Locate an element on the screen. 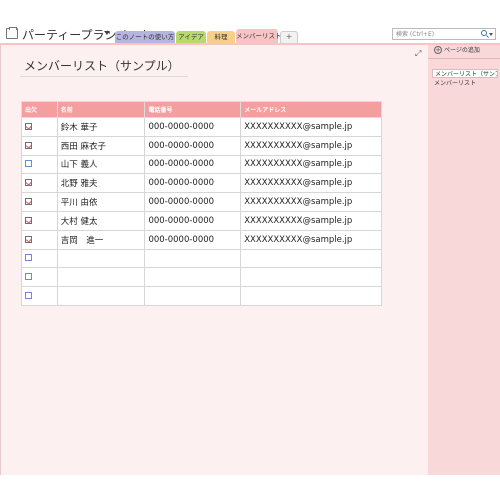 Image resolution: width=500 pixels, height=500 pixels. name-cell: 山下 義人 is located at coordinates (101, 164).